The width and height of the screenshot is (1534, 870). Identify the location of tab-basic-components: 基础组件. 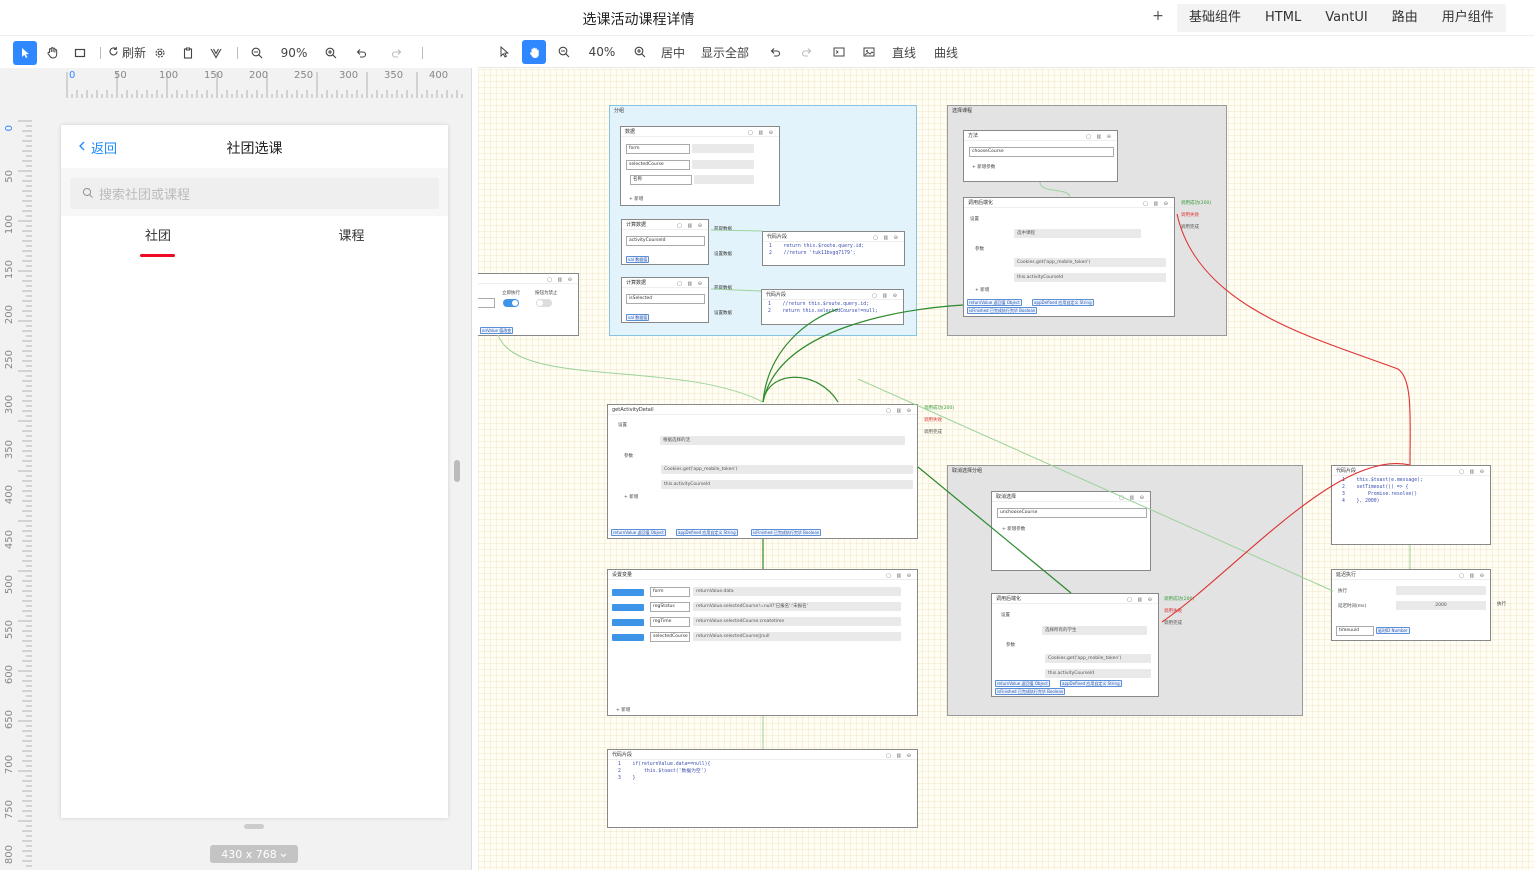
(1215, 18).